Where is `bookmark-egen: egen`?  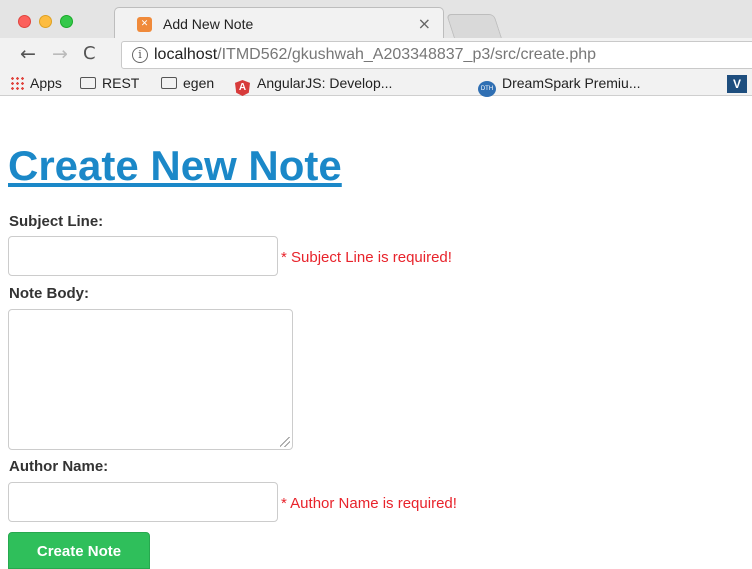
bookmark-egen: egen is located at coordinates (187, 83).